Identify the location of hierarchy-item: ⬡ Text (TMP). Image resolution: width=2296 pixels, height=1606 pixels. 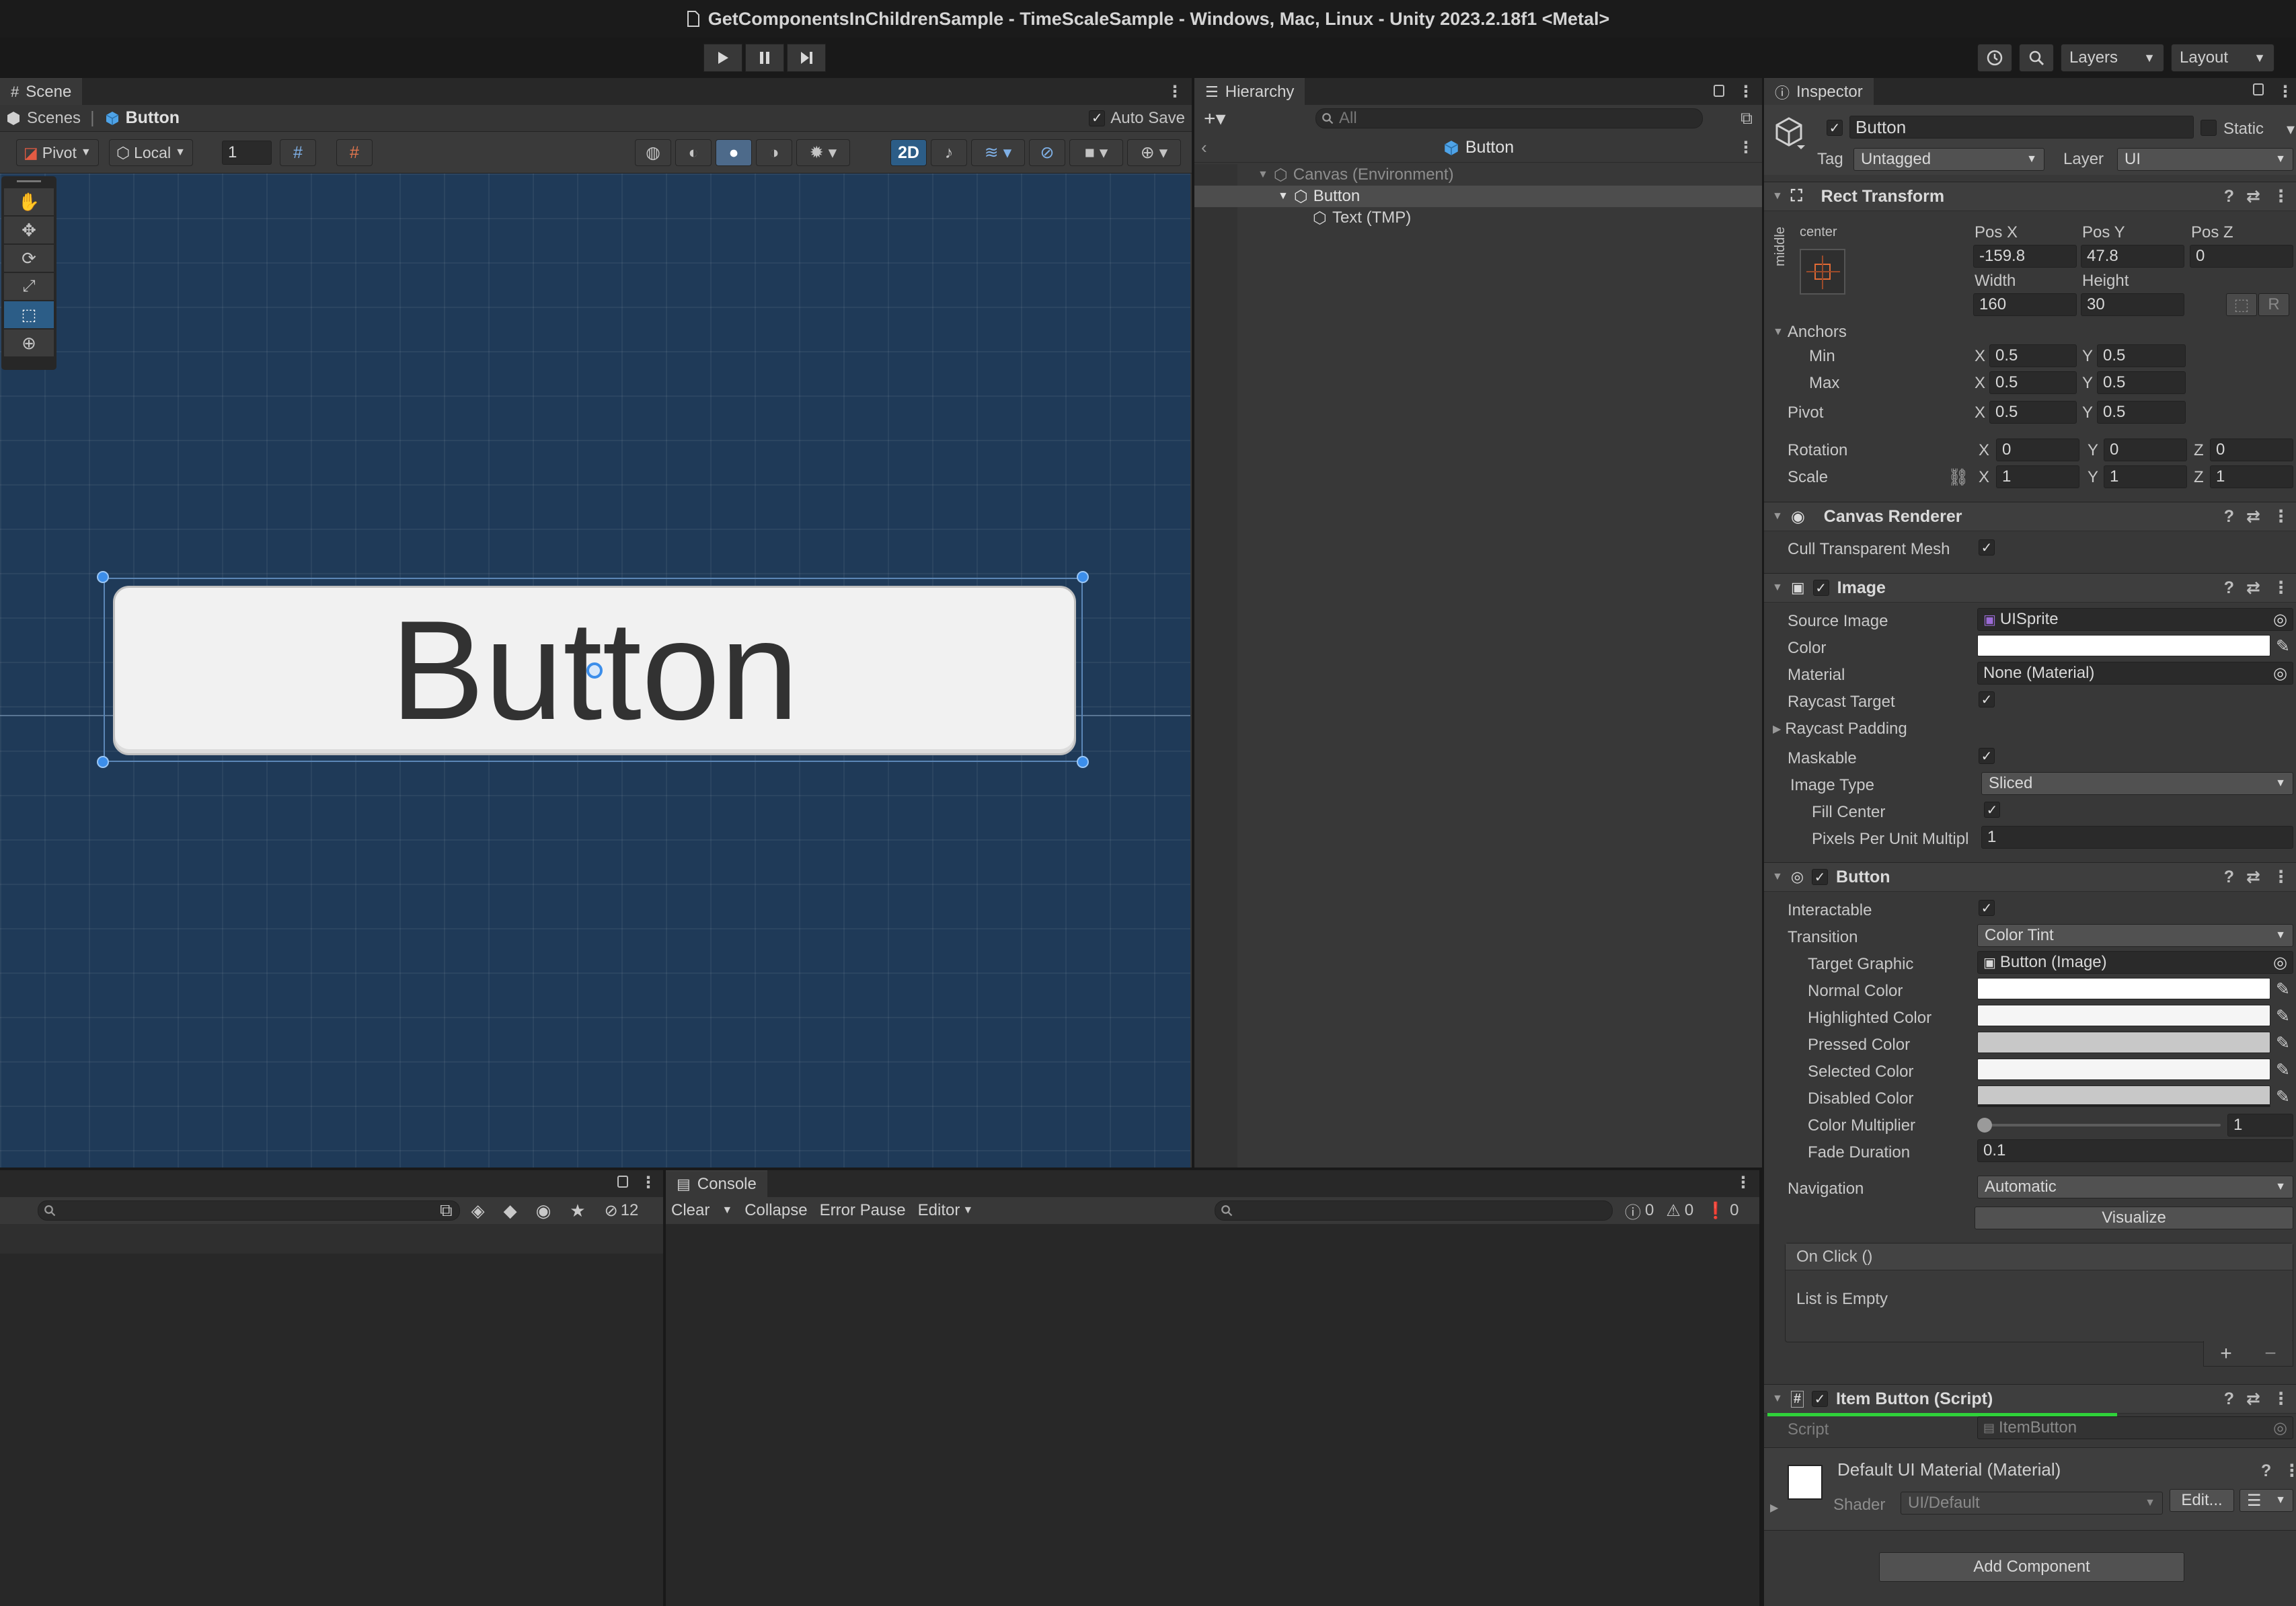
(1478, 218).